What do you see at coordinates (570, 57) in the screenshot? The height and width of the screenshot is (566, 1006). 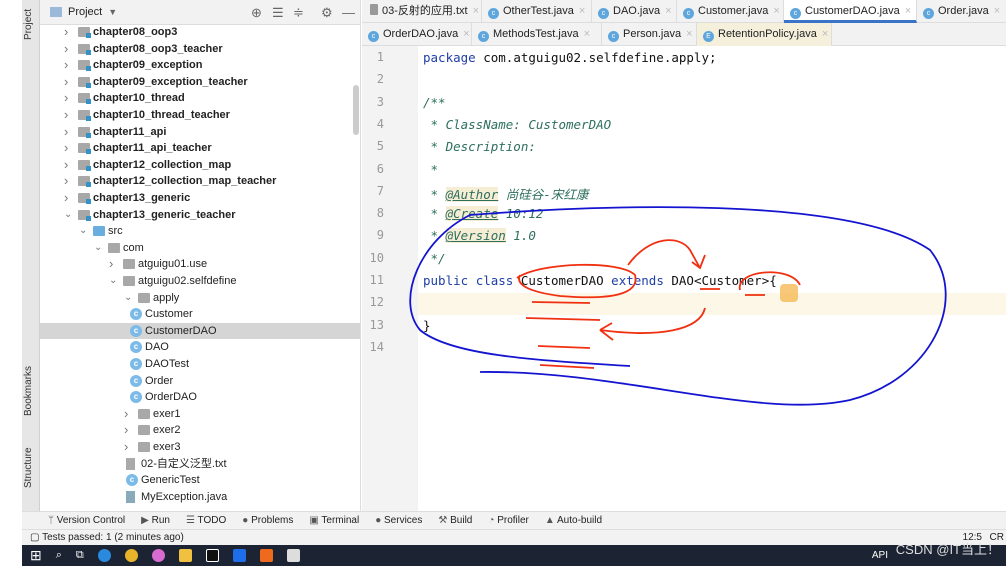 I see `code-line: package com.atguigu02.selfdefine.apply;` at bounding box center [570, 57].